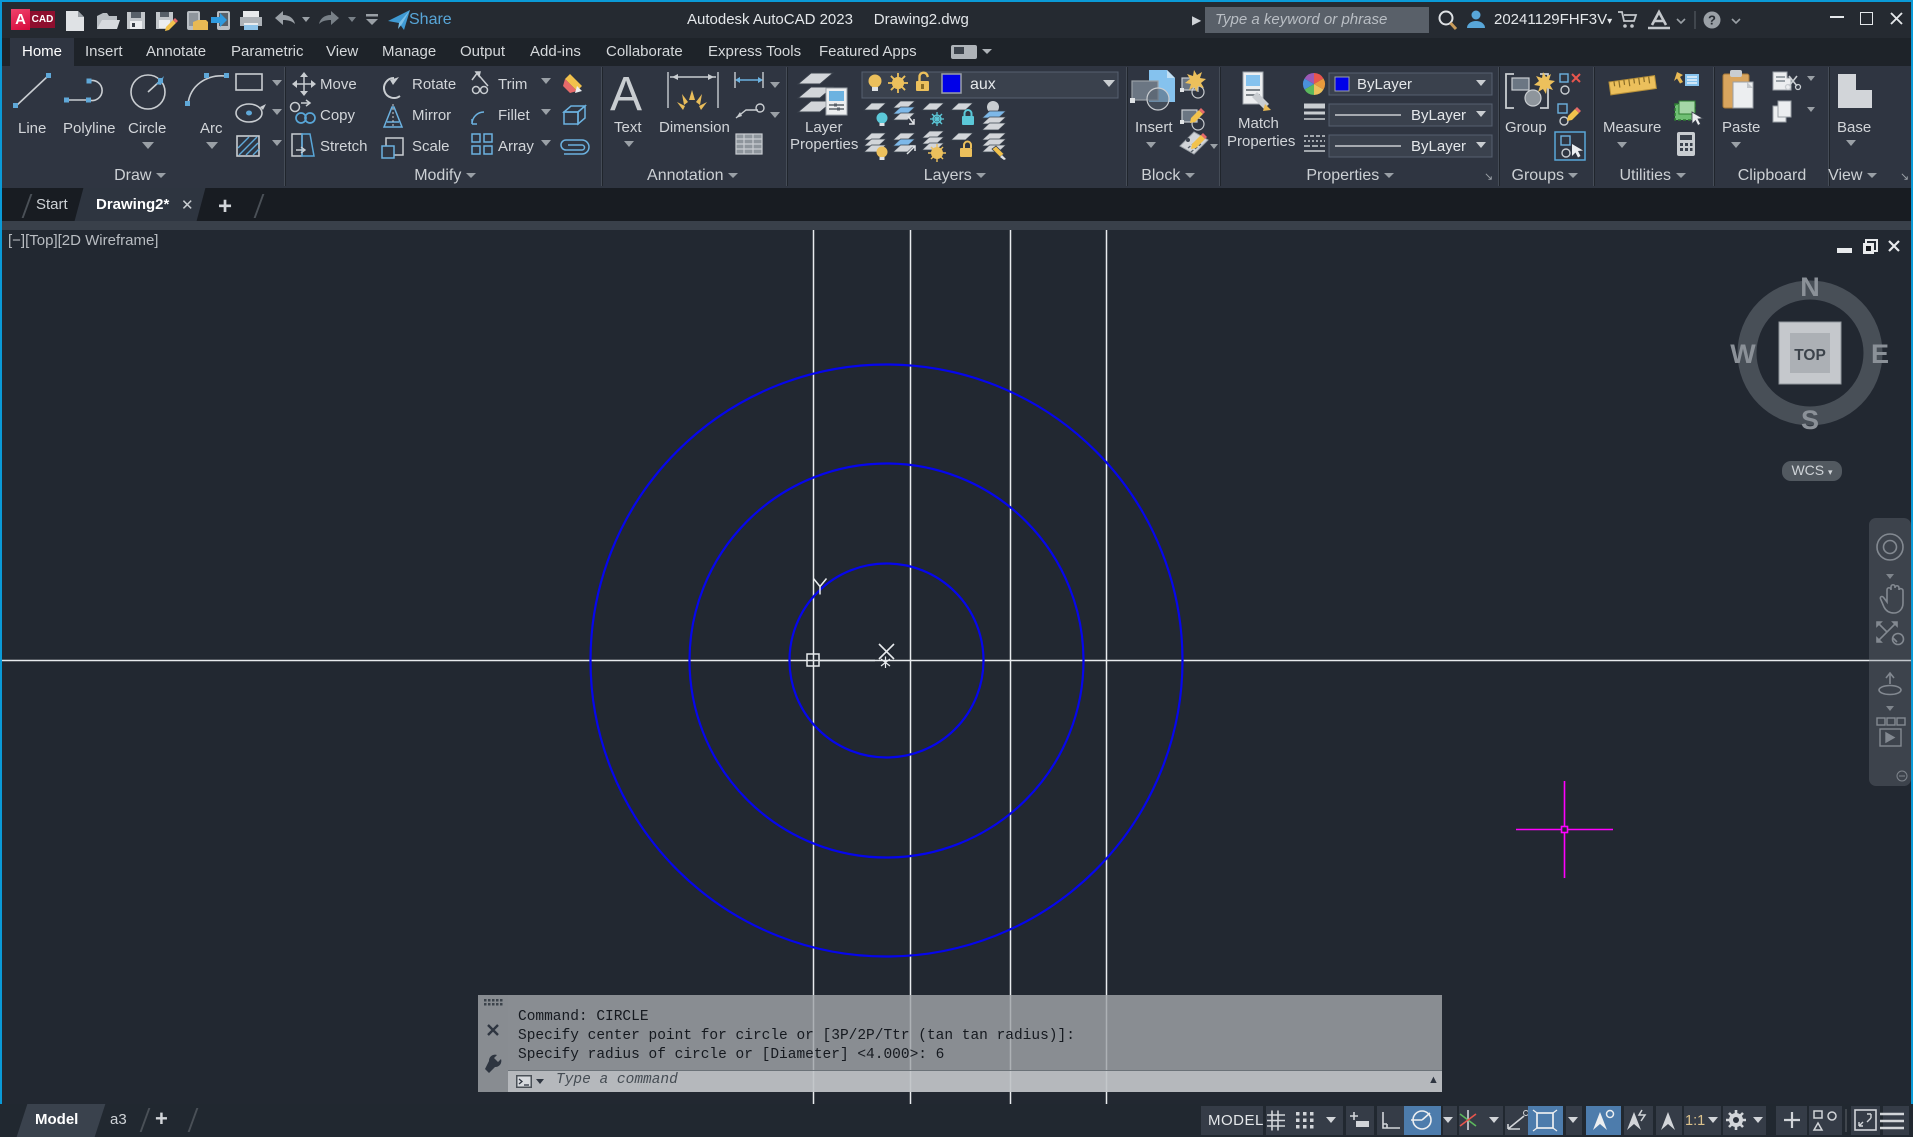 This screenshot has height=1137, width=1913. I want to click on svg-text: 1:1, so click(1695, 1121).